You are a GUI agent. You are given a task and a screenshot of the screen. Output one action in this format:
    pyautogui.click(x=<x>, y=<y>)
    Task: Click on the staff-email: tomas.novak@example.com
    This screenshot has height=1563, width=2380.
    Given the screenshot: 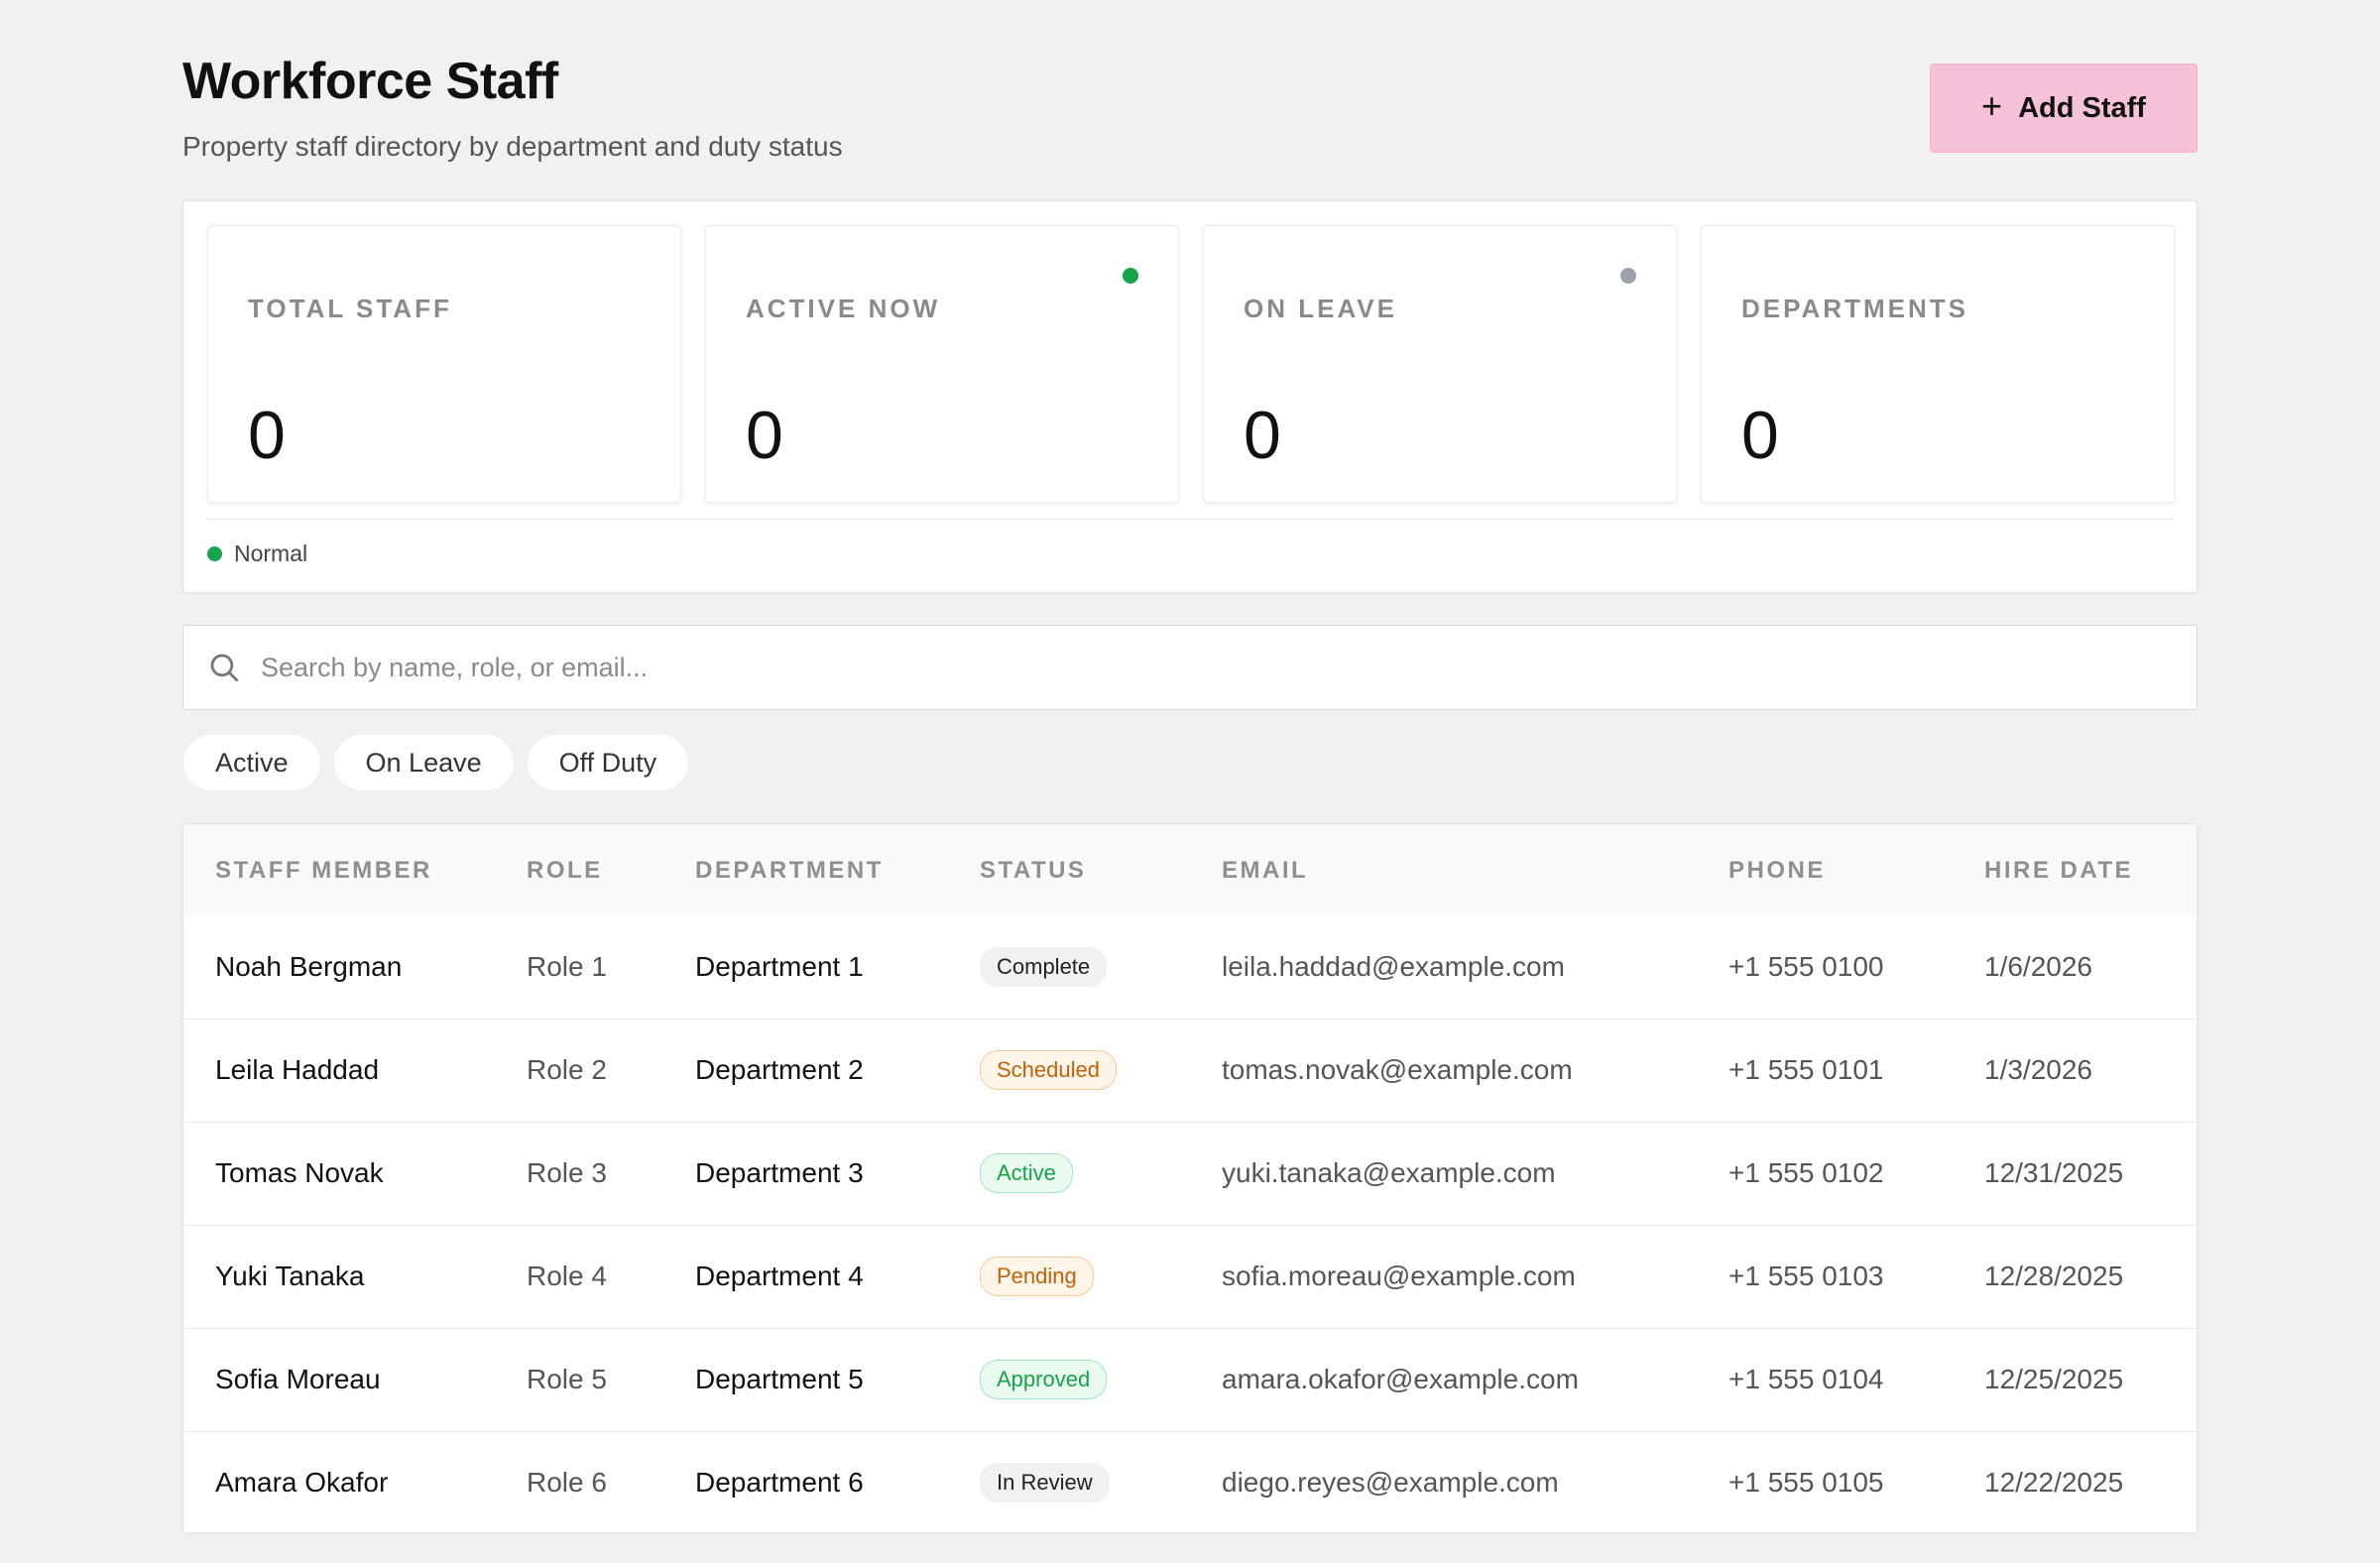 What is the action you would take?
    pyautogui.click(x=1443, y=1070)
    